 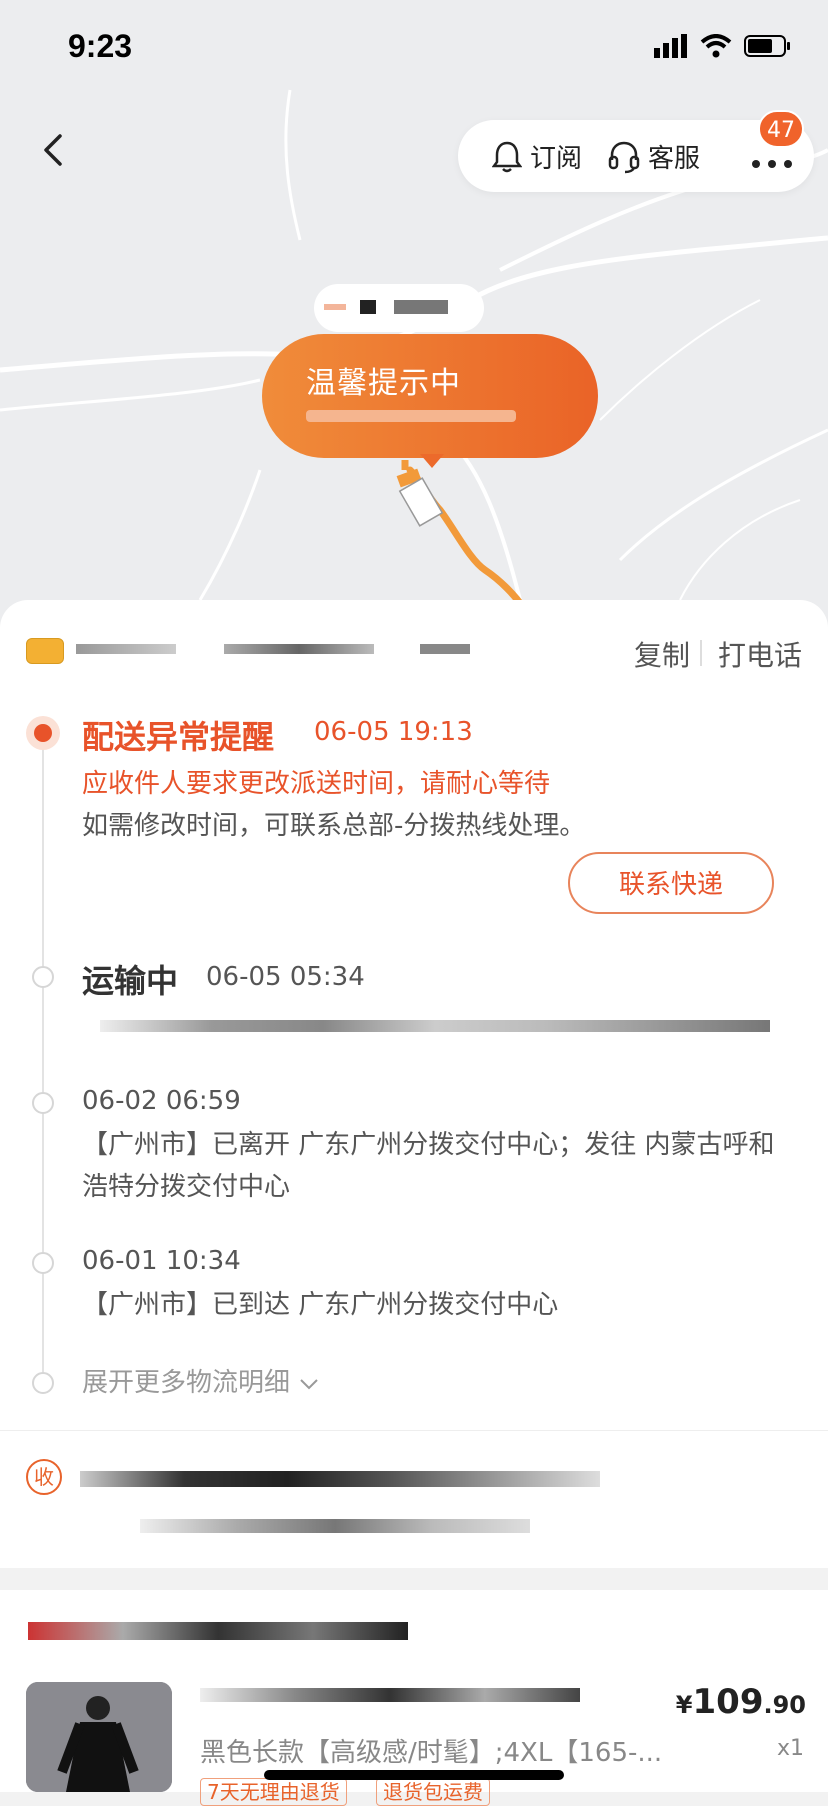 I want to click on tip-bubble: 温馨提示中, so click(x=430, y=401).